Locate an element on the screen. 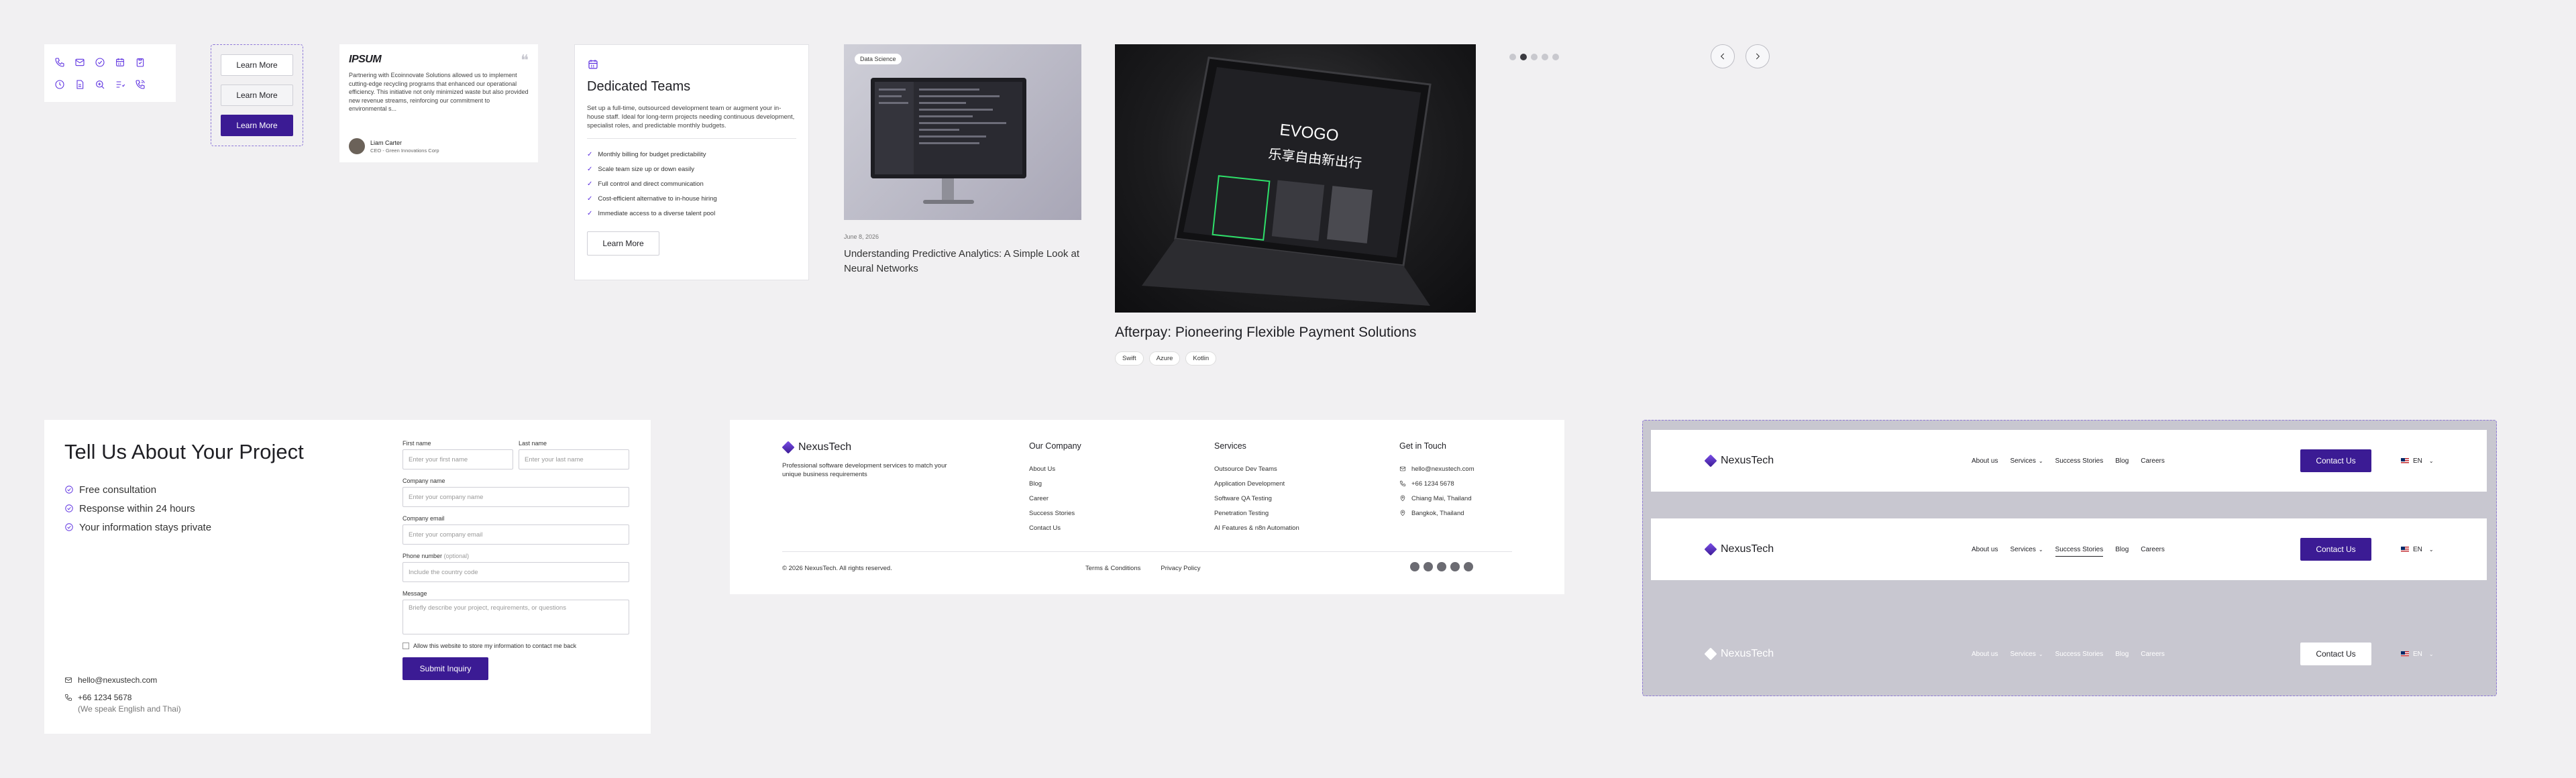 The height and width of the screenshot is (778, 2576). contact-phone: +66 1234 5678 is located at coordinates (122, 697).